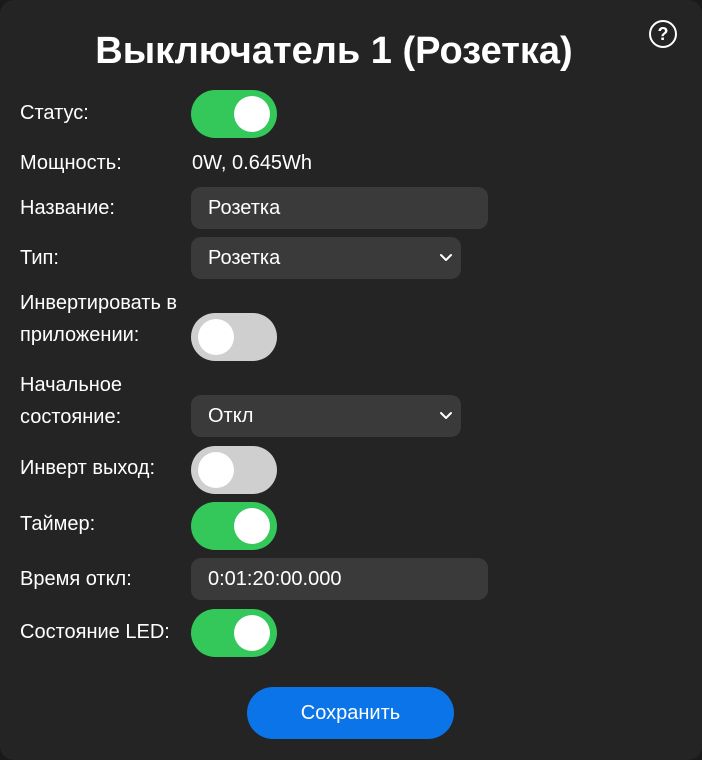 Image resolution: width=702 pixels, height=760 pixels. Describe the element at coordinates (76, 579) in the screenshot. I see `off-time-label: Время откл:` at that location.